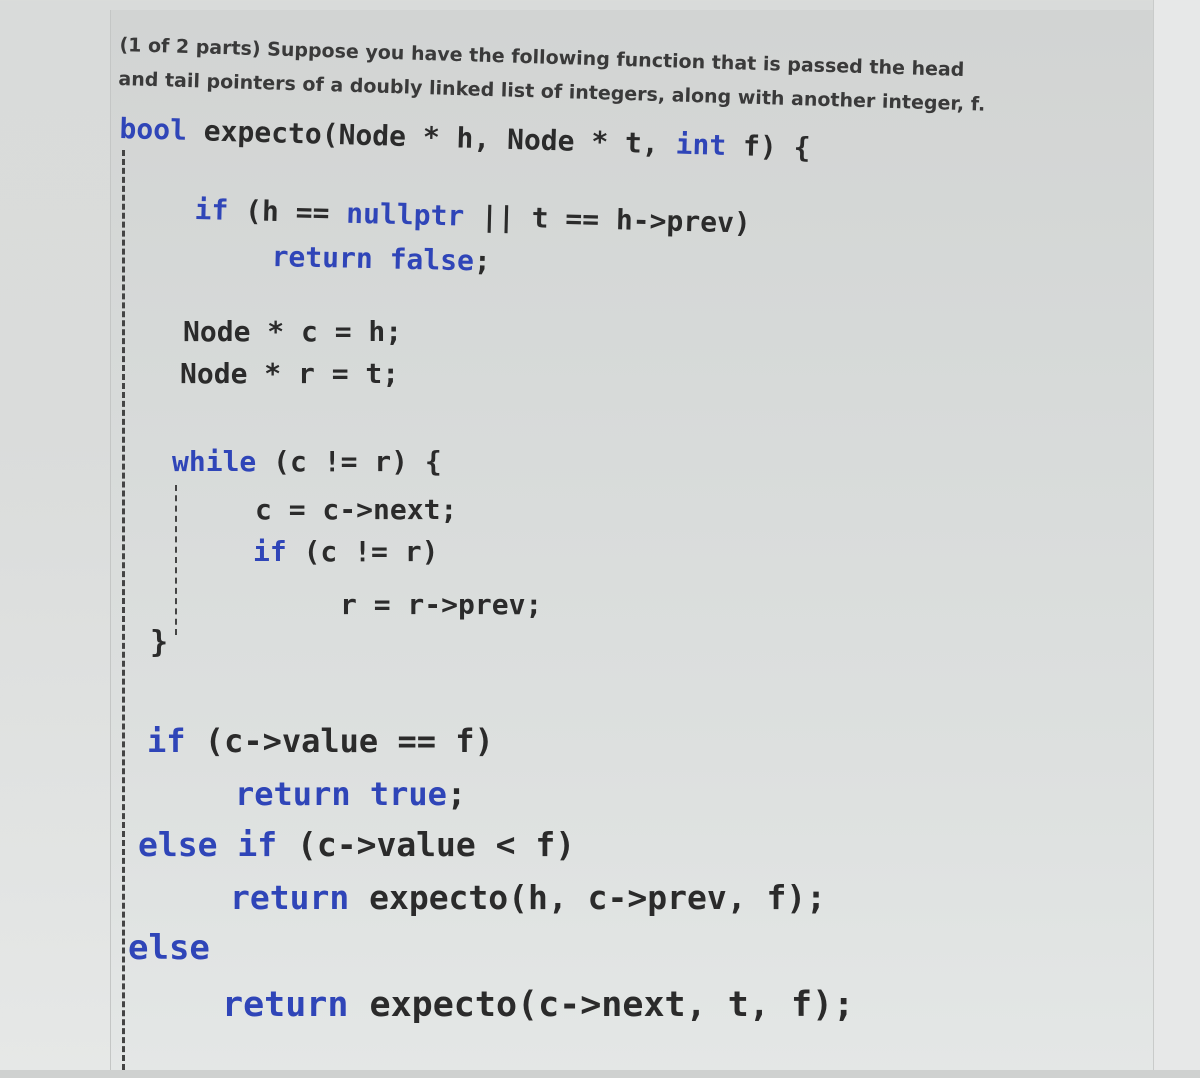 The image size is (1200, 1078). What do you see at coordinates (351, 794) in the screenshot?
I see `code-return-true: return true;` at bounding box center [351, 794].